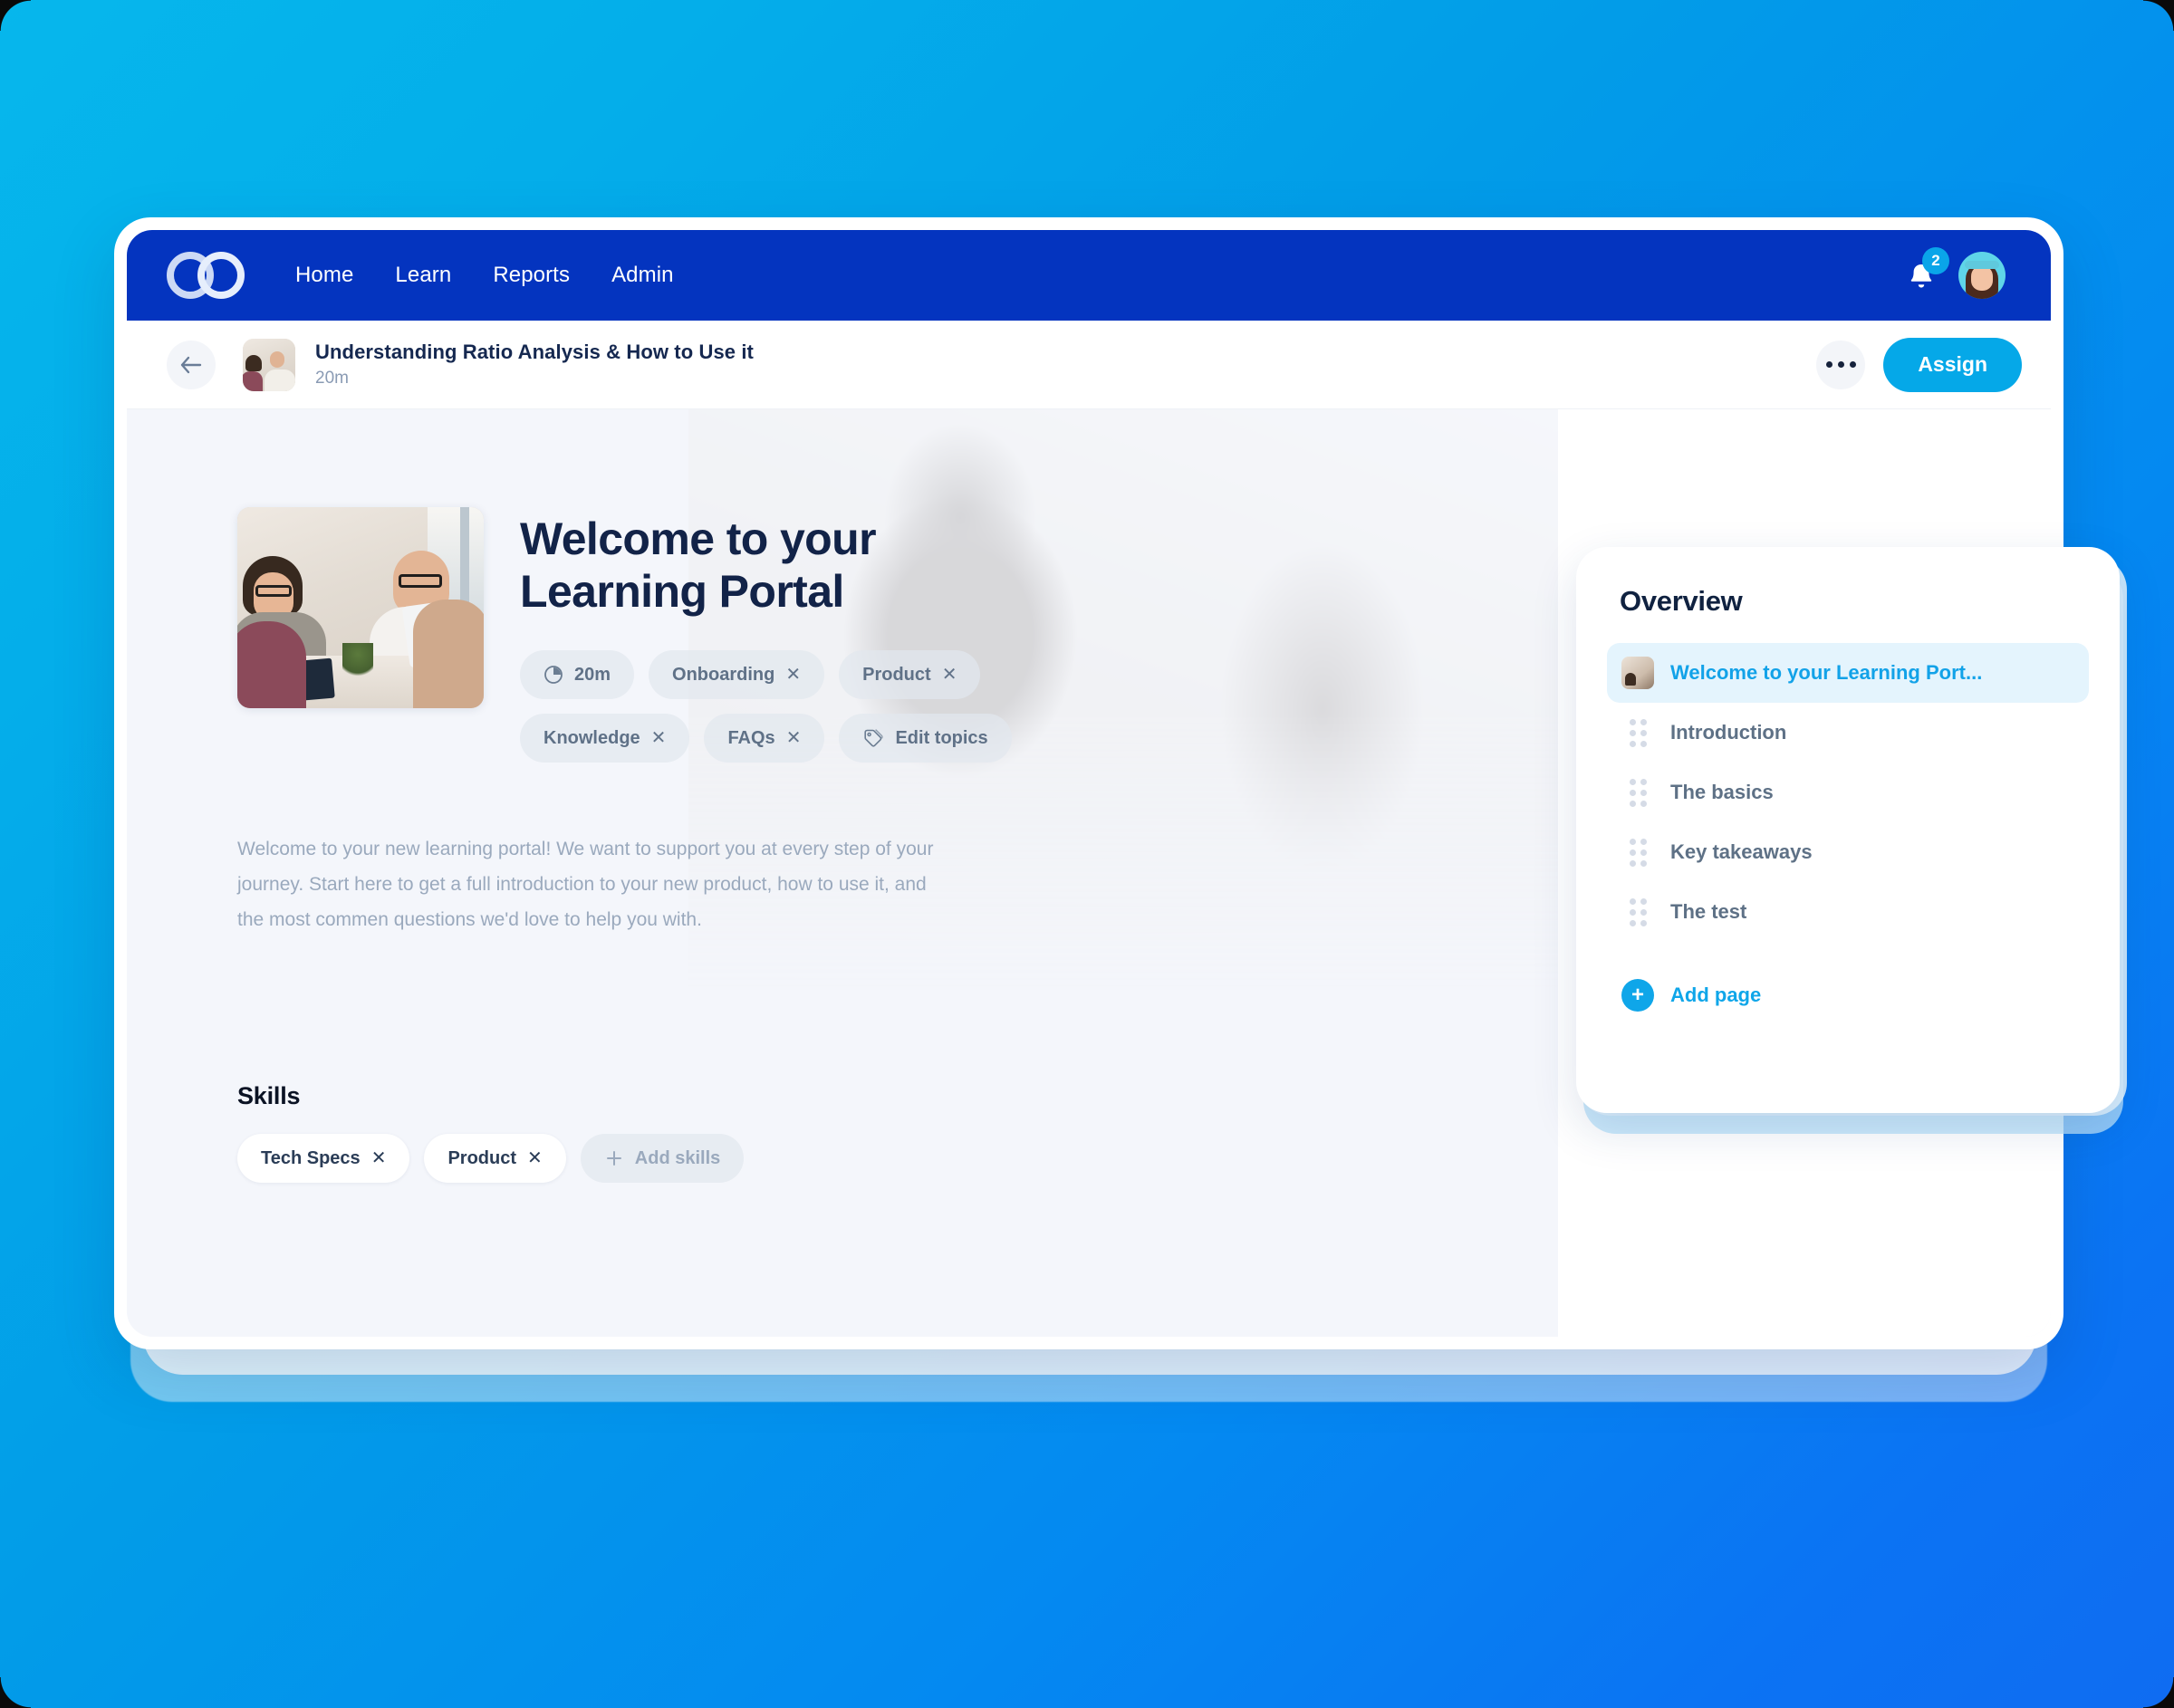 The height and width of the screenshot is (1708, 2174). I want to click on nav-right-cluster: 2, so click(1961, 273).